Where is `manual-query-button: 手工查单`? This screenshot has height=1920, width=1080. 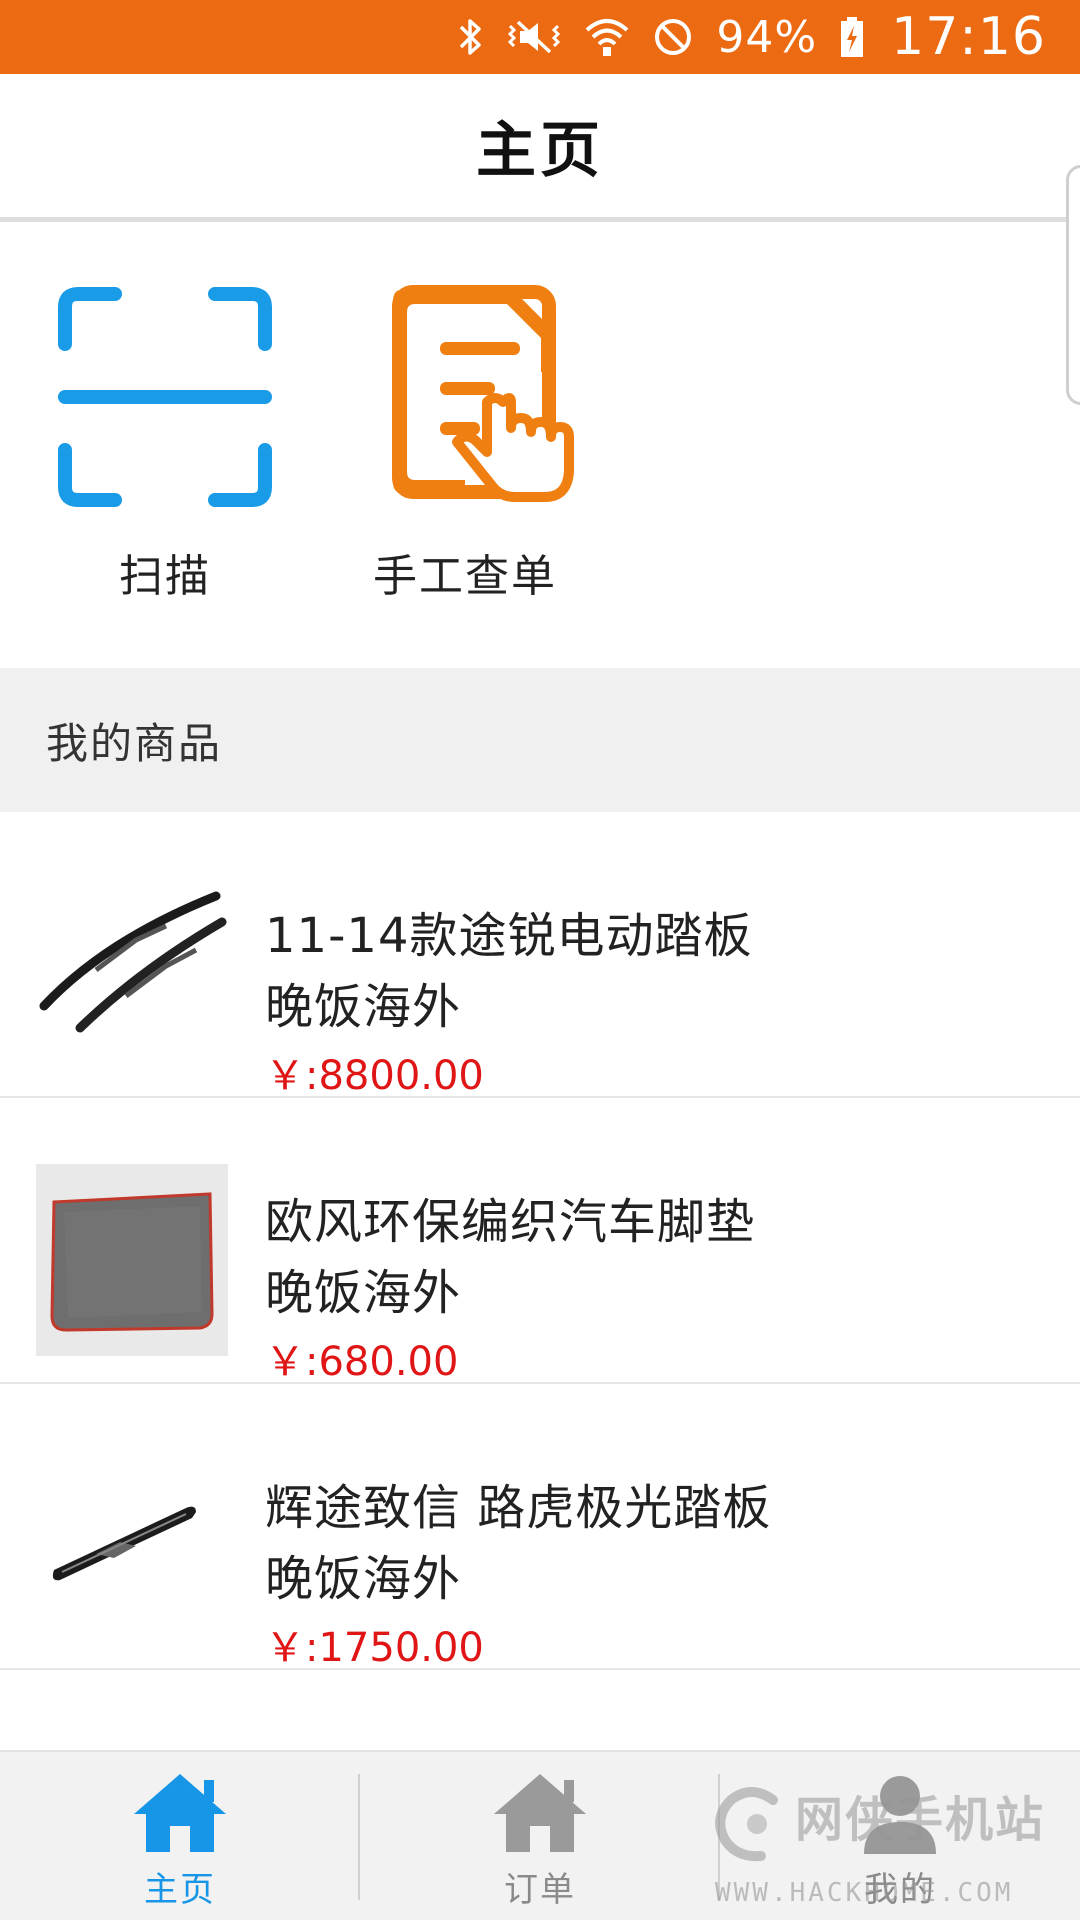
manual-query-button: 手工查单 is located at coordinates (465, 414).